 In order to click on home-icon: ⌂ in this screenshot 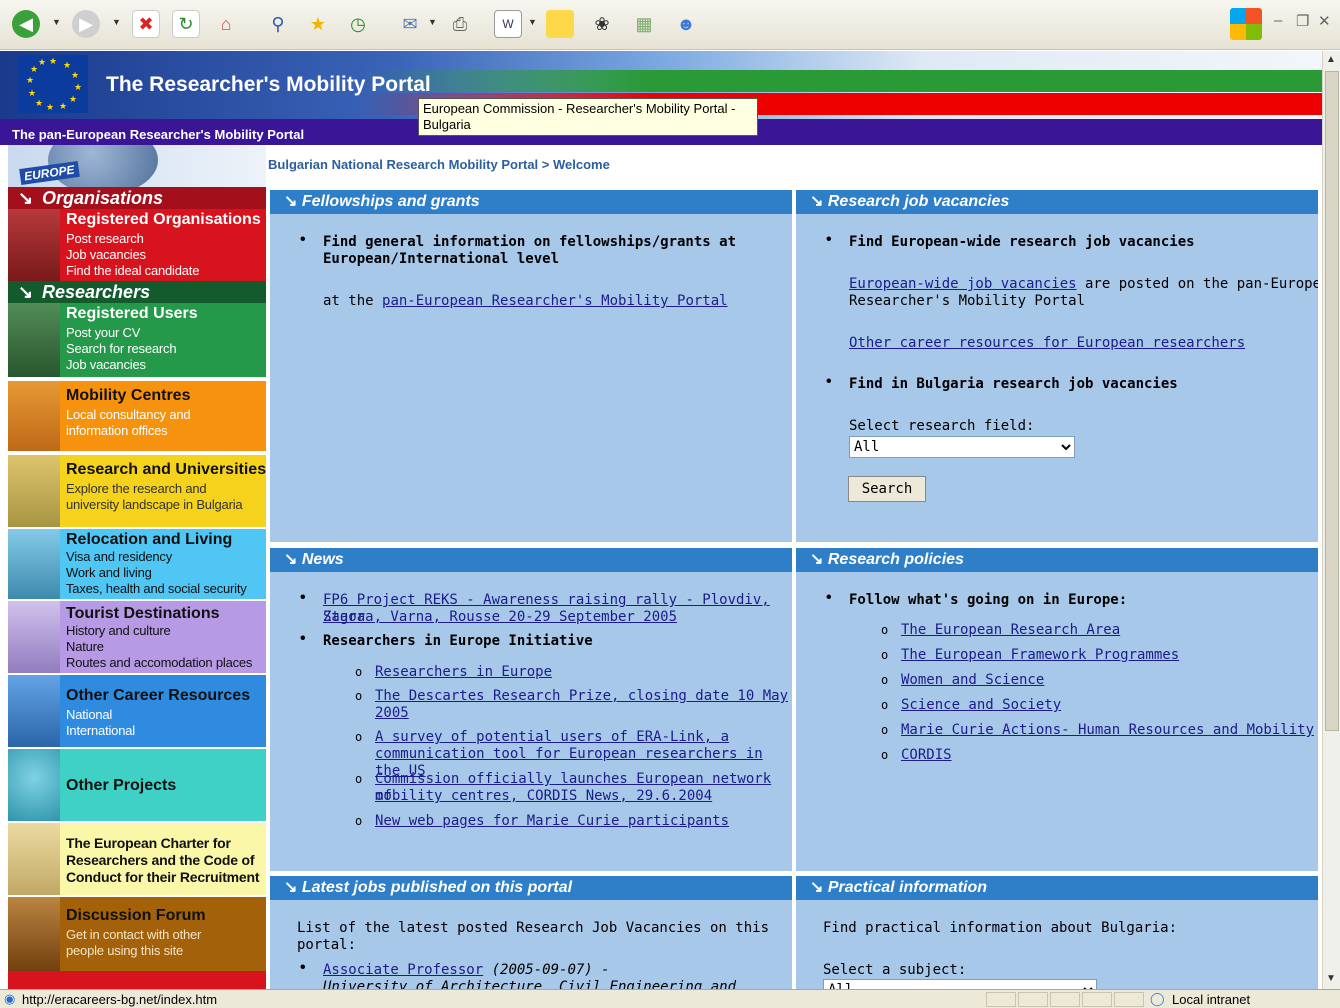, I will do `click(226, 24)`.